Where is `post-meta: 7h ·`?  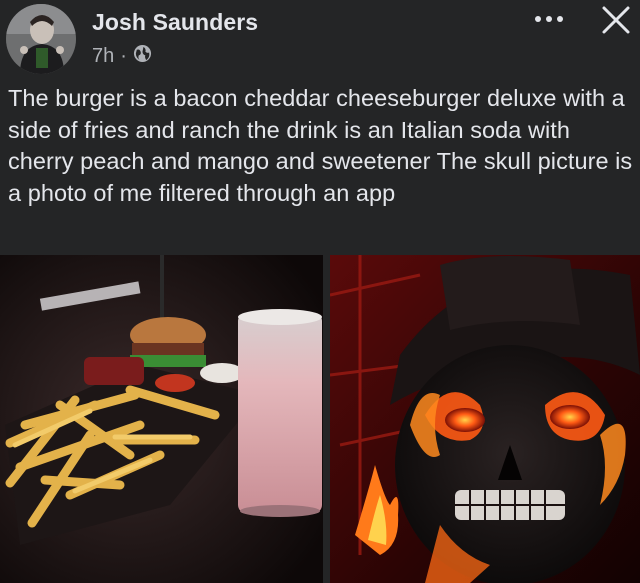 post-meta: 7h · is located at coordinates (122, 56).